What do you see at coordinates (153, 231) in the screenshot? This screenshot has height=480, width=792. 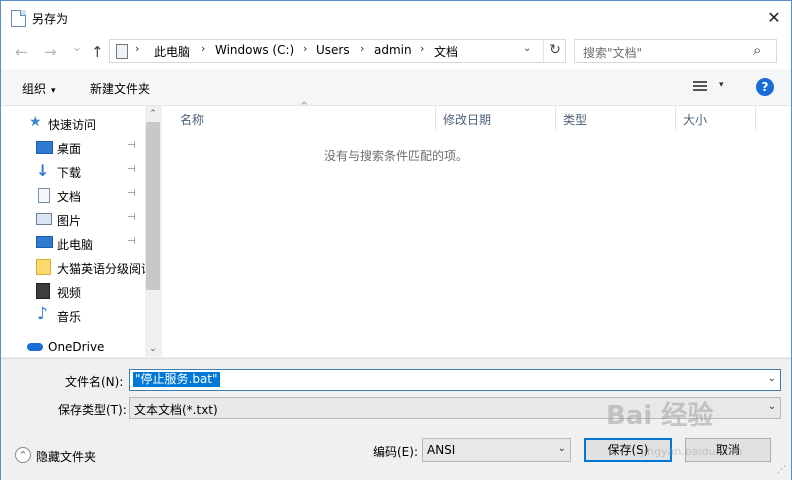 I see `sidebar-scrollbar: ⌃ ⌄` at bounding box center [153, 231].